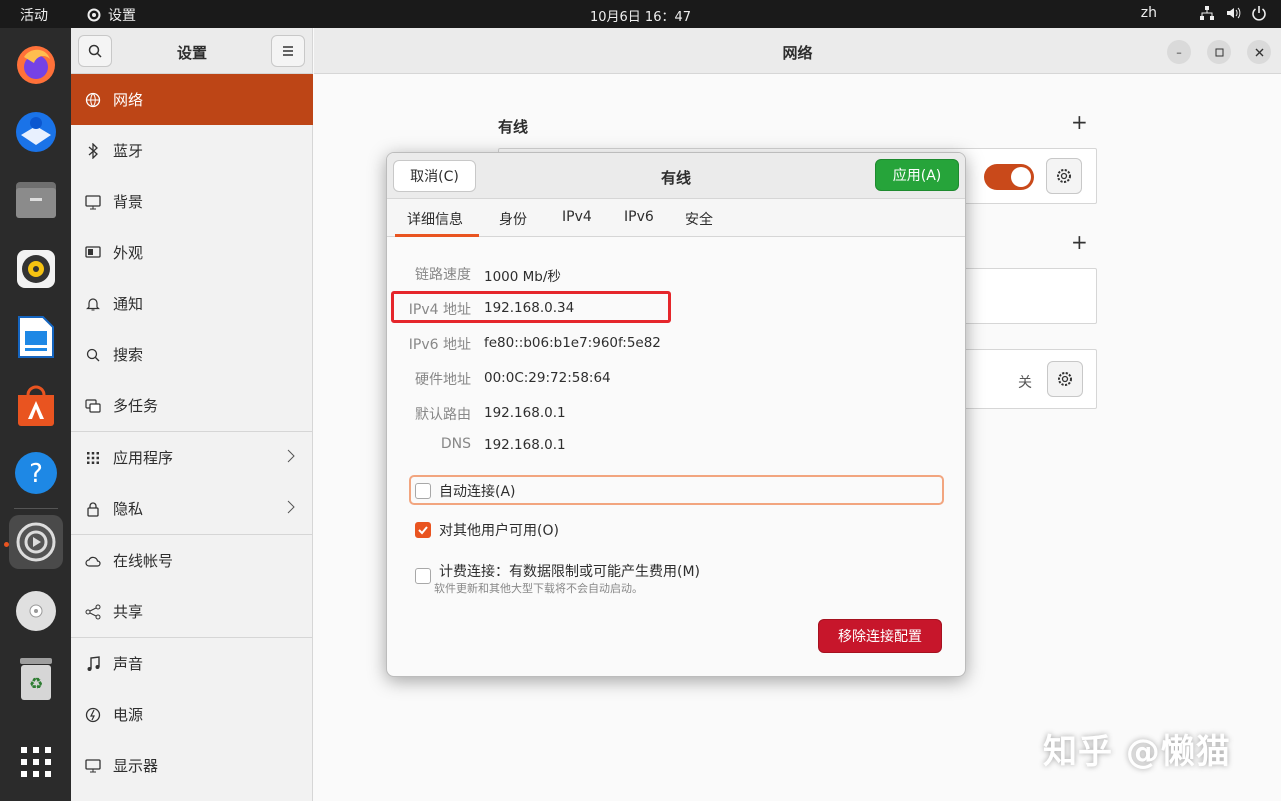 The width and height of the screenshot is (1281, 801). I want to click on sidebar-item-appearance: 外观, so click(192, 252).